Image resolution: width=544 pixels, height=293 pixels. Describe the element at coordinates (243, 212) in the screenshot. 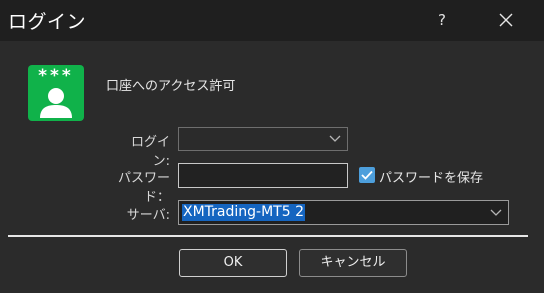

I see `server-value: XMTrading-MT5 2` at that location.